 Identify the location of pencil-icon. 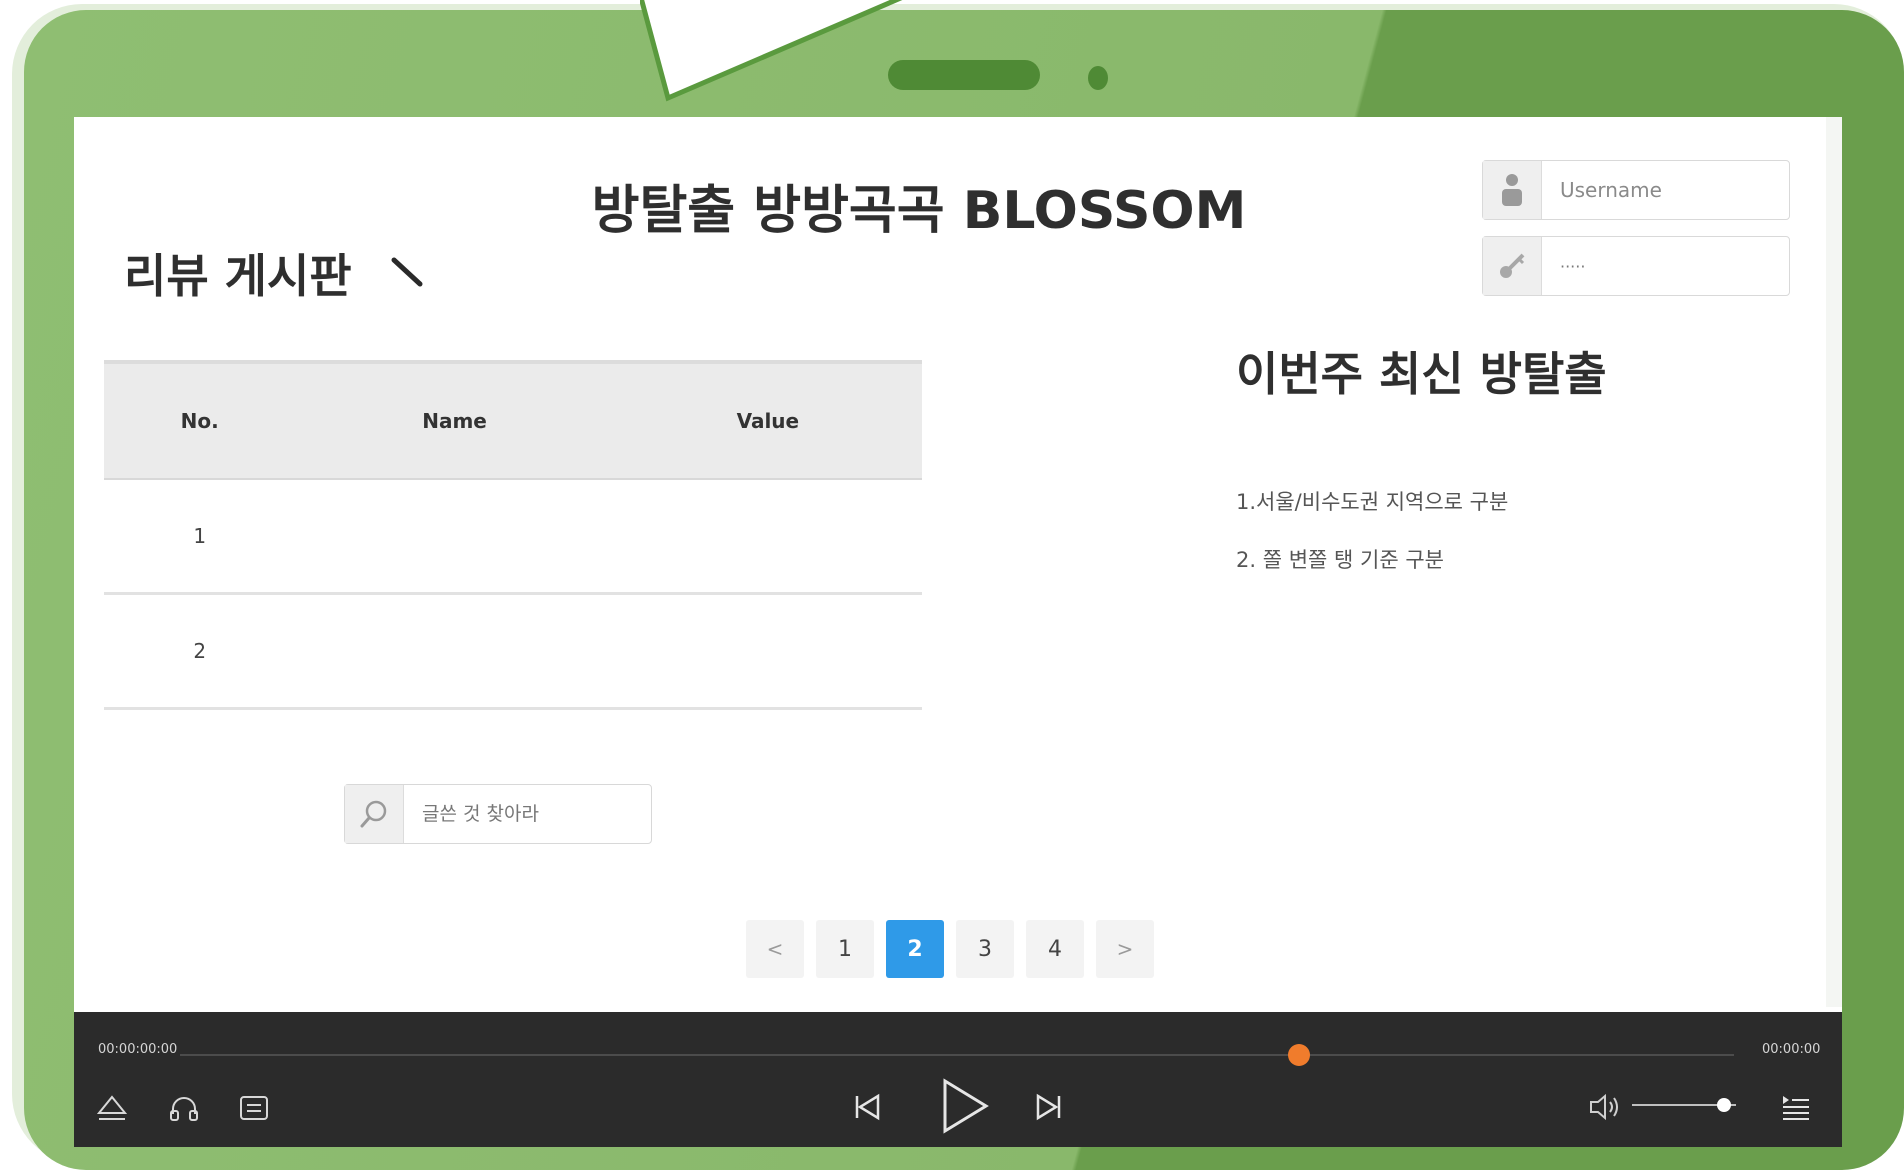
(407, 272).